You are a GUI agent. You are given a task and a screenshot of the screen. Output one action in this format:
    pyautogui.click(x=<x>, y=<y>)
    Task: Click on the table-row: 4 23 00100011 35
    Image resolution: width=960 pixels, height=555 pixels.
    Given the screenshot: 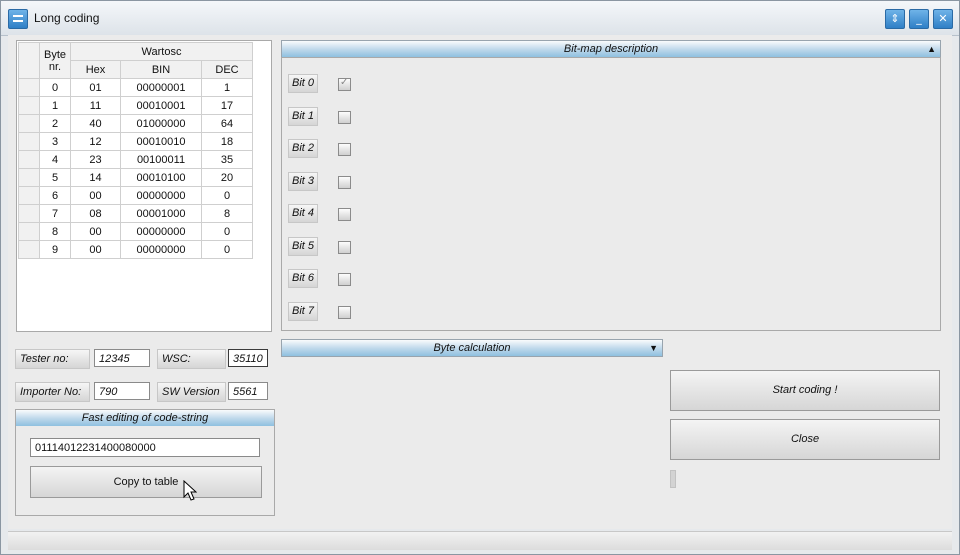 What is the action you would take?
    pyautogui.click(x=135, y=159)
    